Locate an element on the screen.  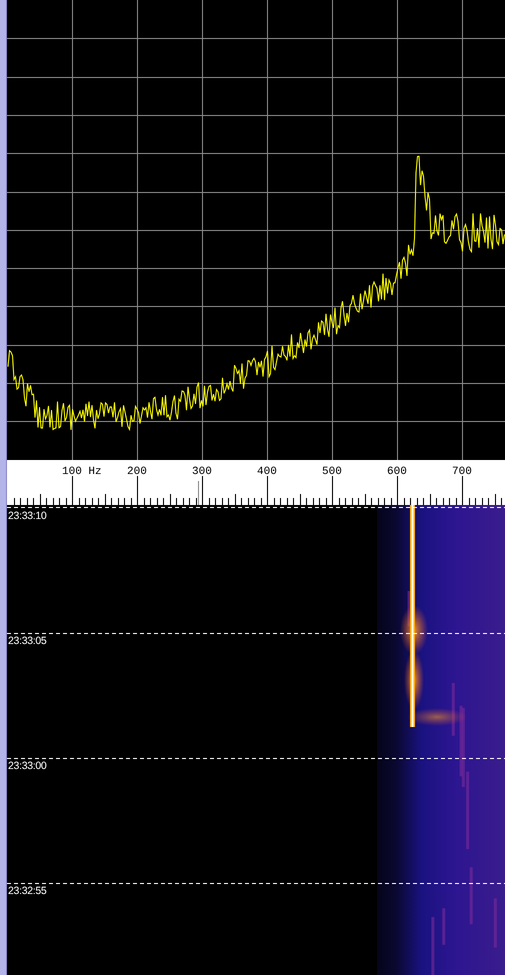
timestamp: 23:33:00 is located at coordinates (27, 766).